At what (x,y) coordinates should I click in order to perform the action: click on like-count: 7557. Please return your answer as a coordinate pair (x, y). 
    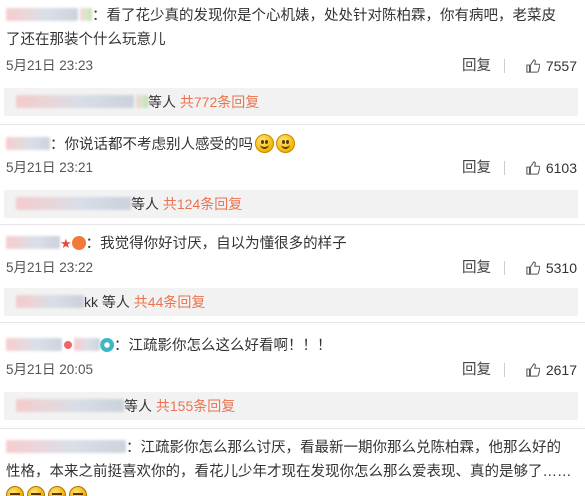
    Looking at the image, I should click on (561, 66).